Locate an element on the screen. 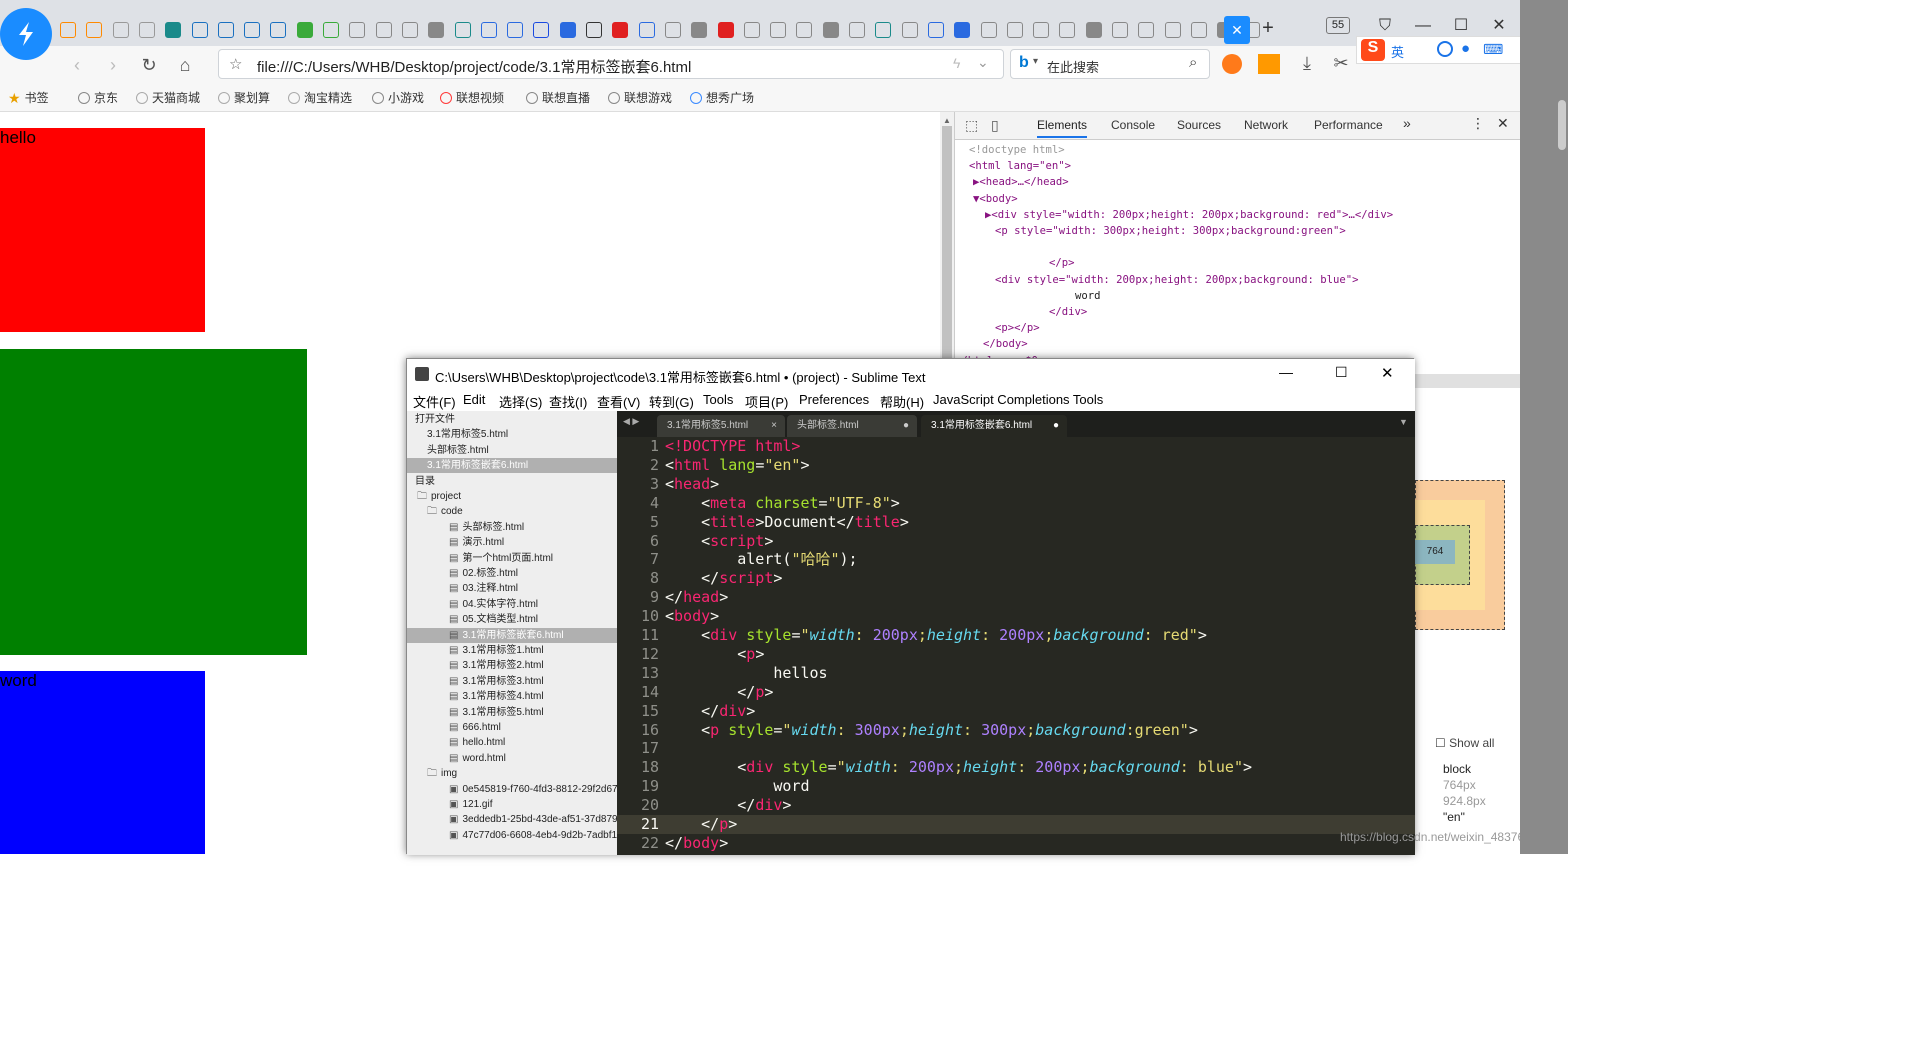 The width and height of the screenshot is (1920, 1046). code-line: <title>Document</title> is located at coordinates (787, 522).